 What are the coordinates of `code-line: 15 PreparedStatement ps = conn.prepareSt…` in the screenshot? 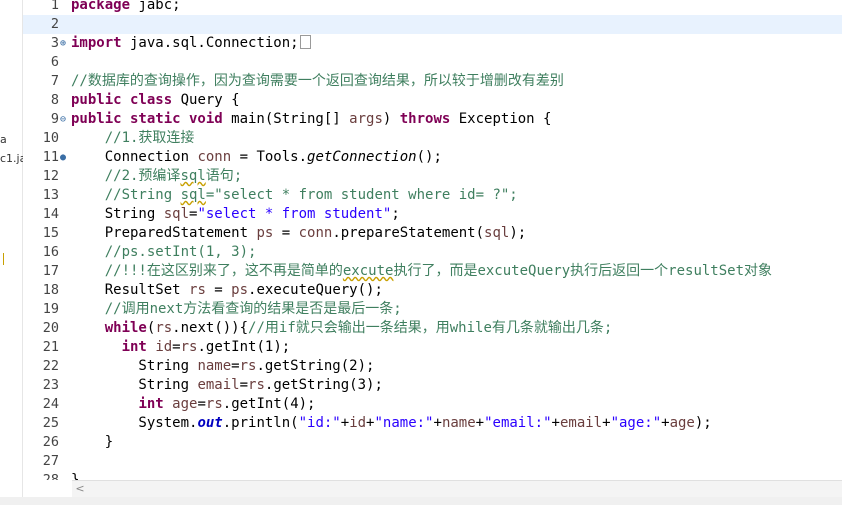 It's located at (432, 233).